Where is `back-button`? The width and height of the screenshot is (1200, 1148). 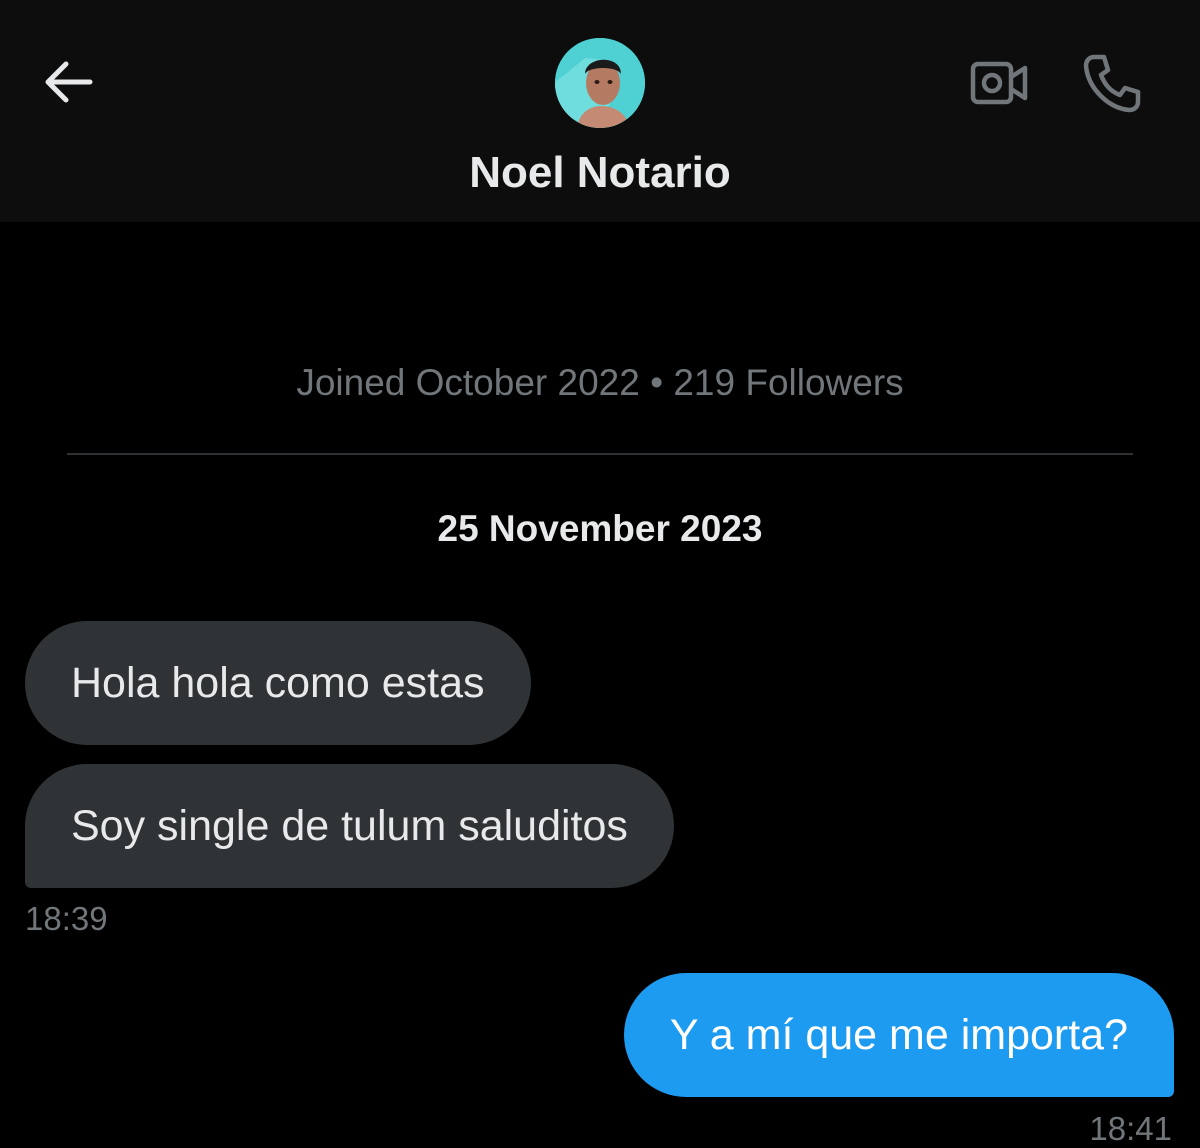 back-button is located at coordinates (68, 82).